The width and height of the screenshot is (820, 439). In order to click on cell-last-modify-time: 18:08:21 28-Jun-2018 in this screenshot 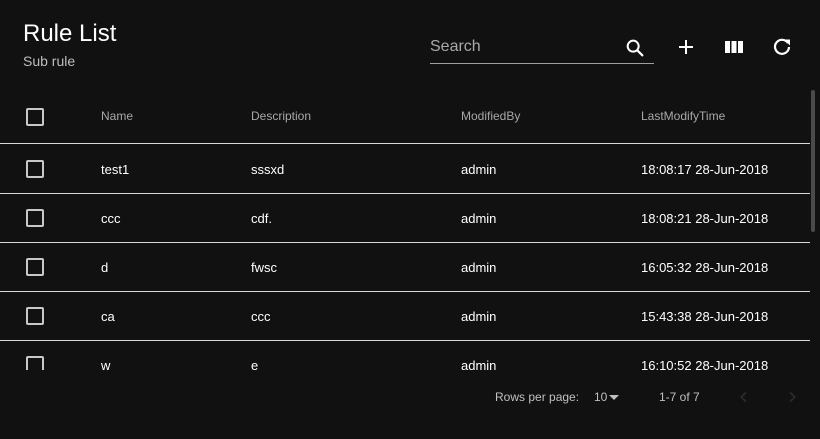, I will do `click(705, 218)`.